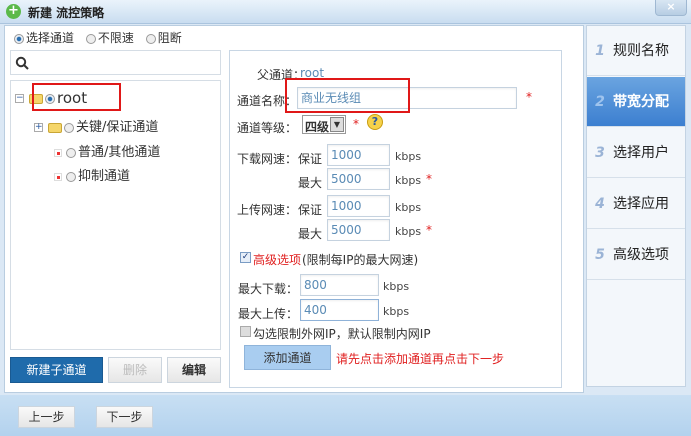  Describe the element at coordinates (194, 370) in the screenshot. I see `edit-button: 编辑` at that location.